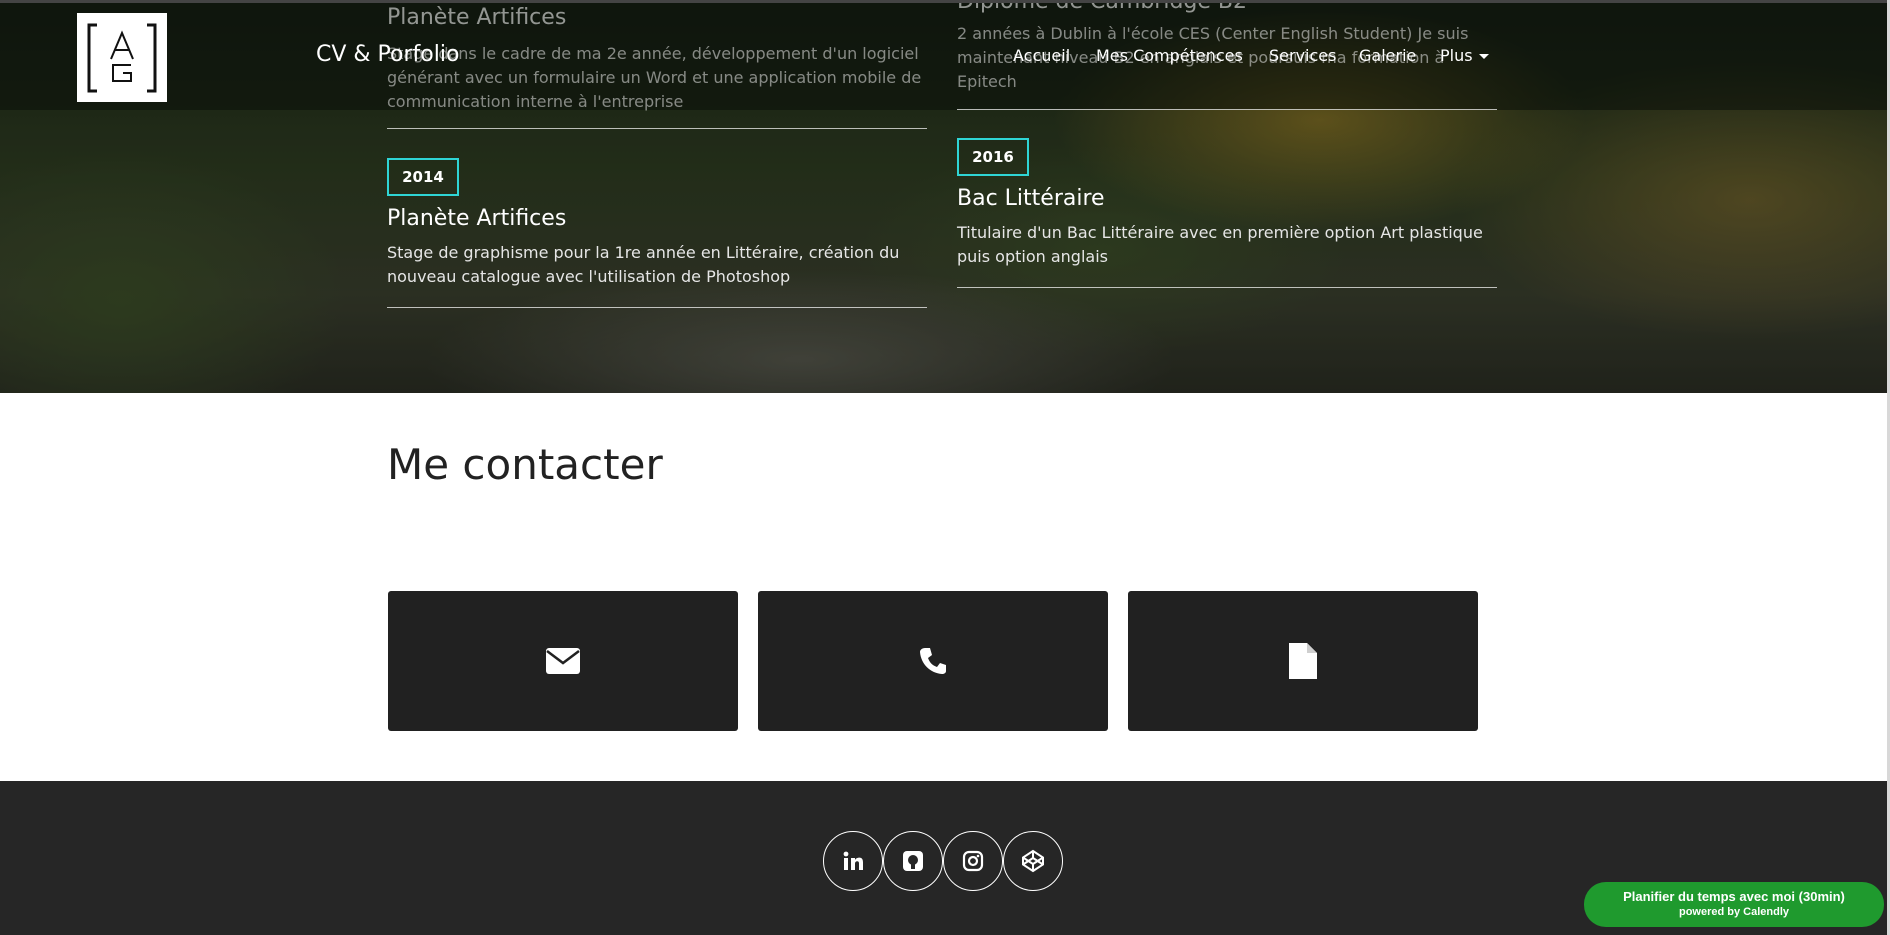  What do you see at coordinates (1483, 56) in the screenshot?
I see `chevron-down-icon` at bounding box center [1483, 56].